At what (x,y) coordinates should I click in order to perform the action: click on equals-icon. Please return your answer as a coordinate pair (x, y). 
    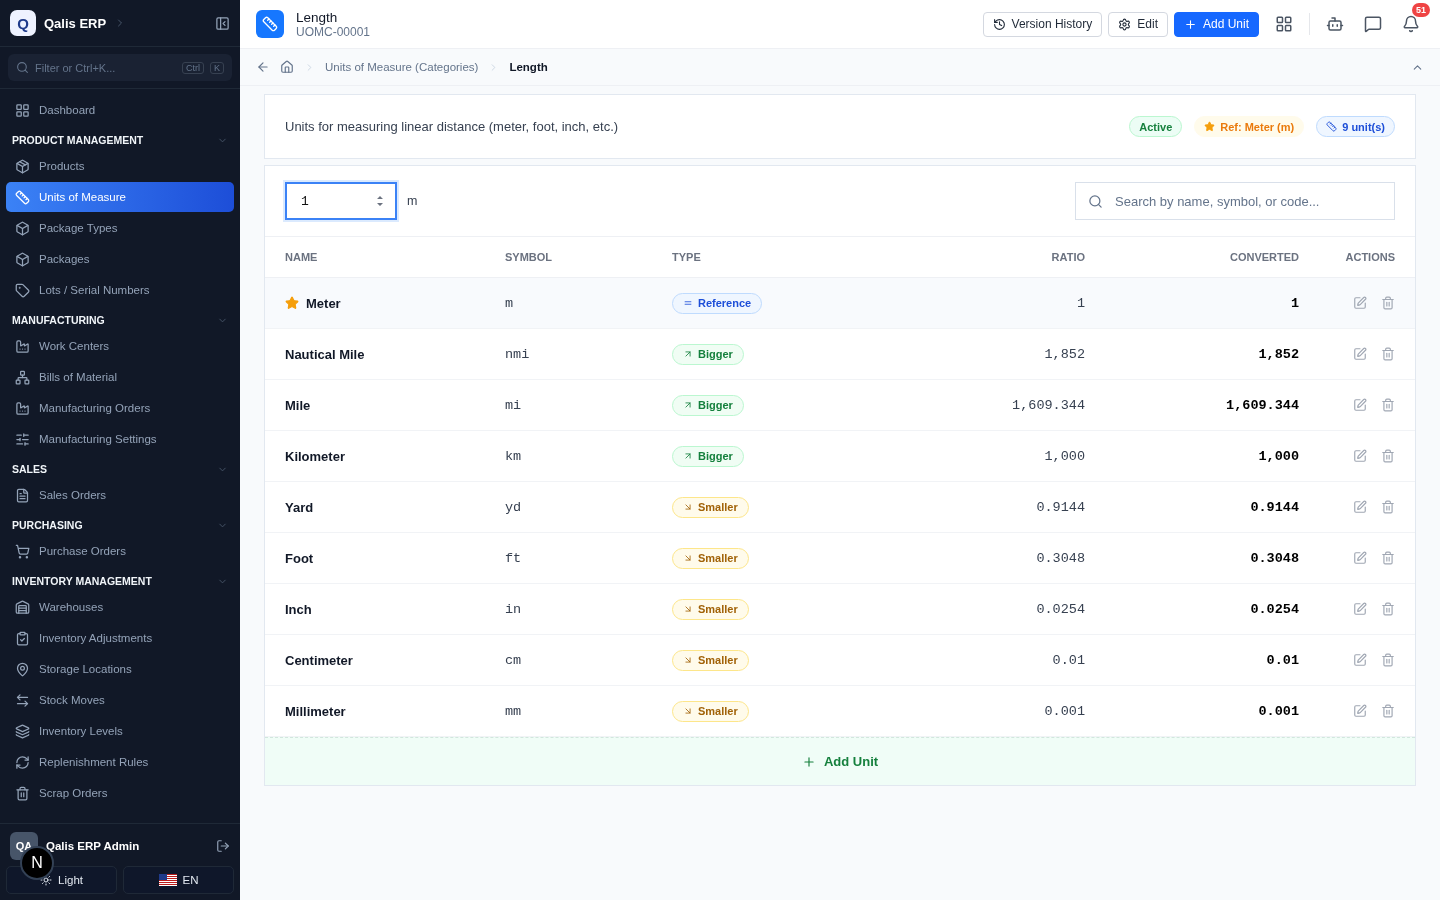
    Looking at the image, I should click on (688, 303).